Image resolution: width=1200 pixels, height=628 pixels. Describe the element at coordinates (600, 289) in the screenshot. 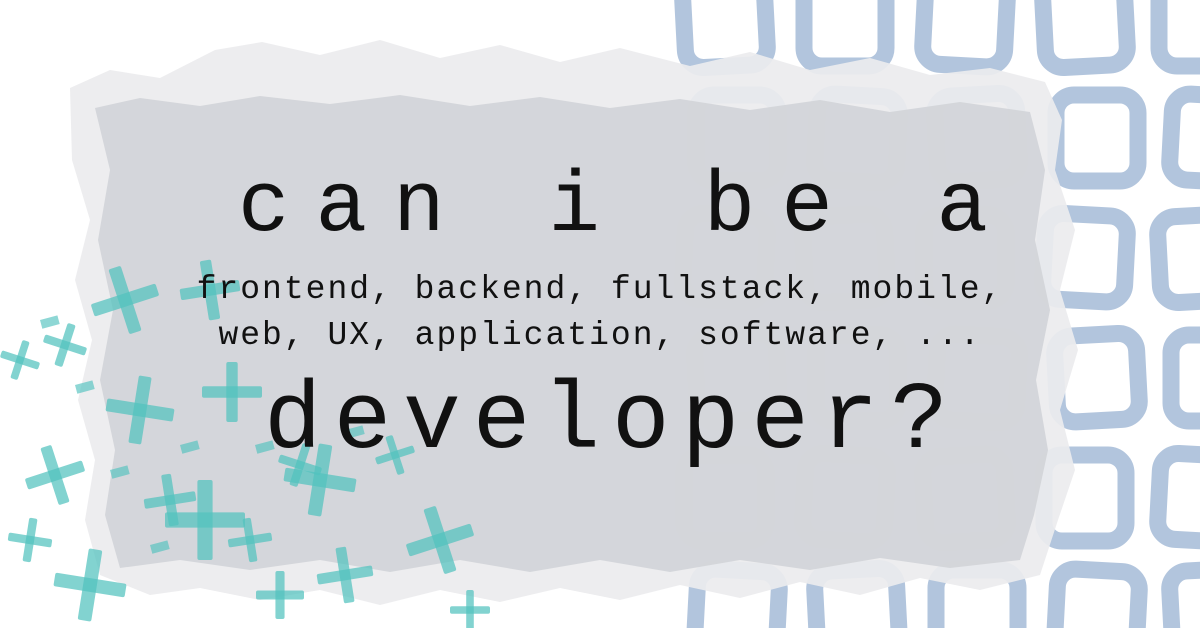

I see `roles-list-line-1: frontend, backend, fullstack, mobile,` at that location.